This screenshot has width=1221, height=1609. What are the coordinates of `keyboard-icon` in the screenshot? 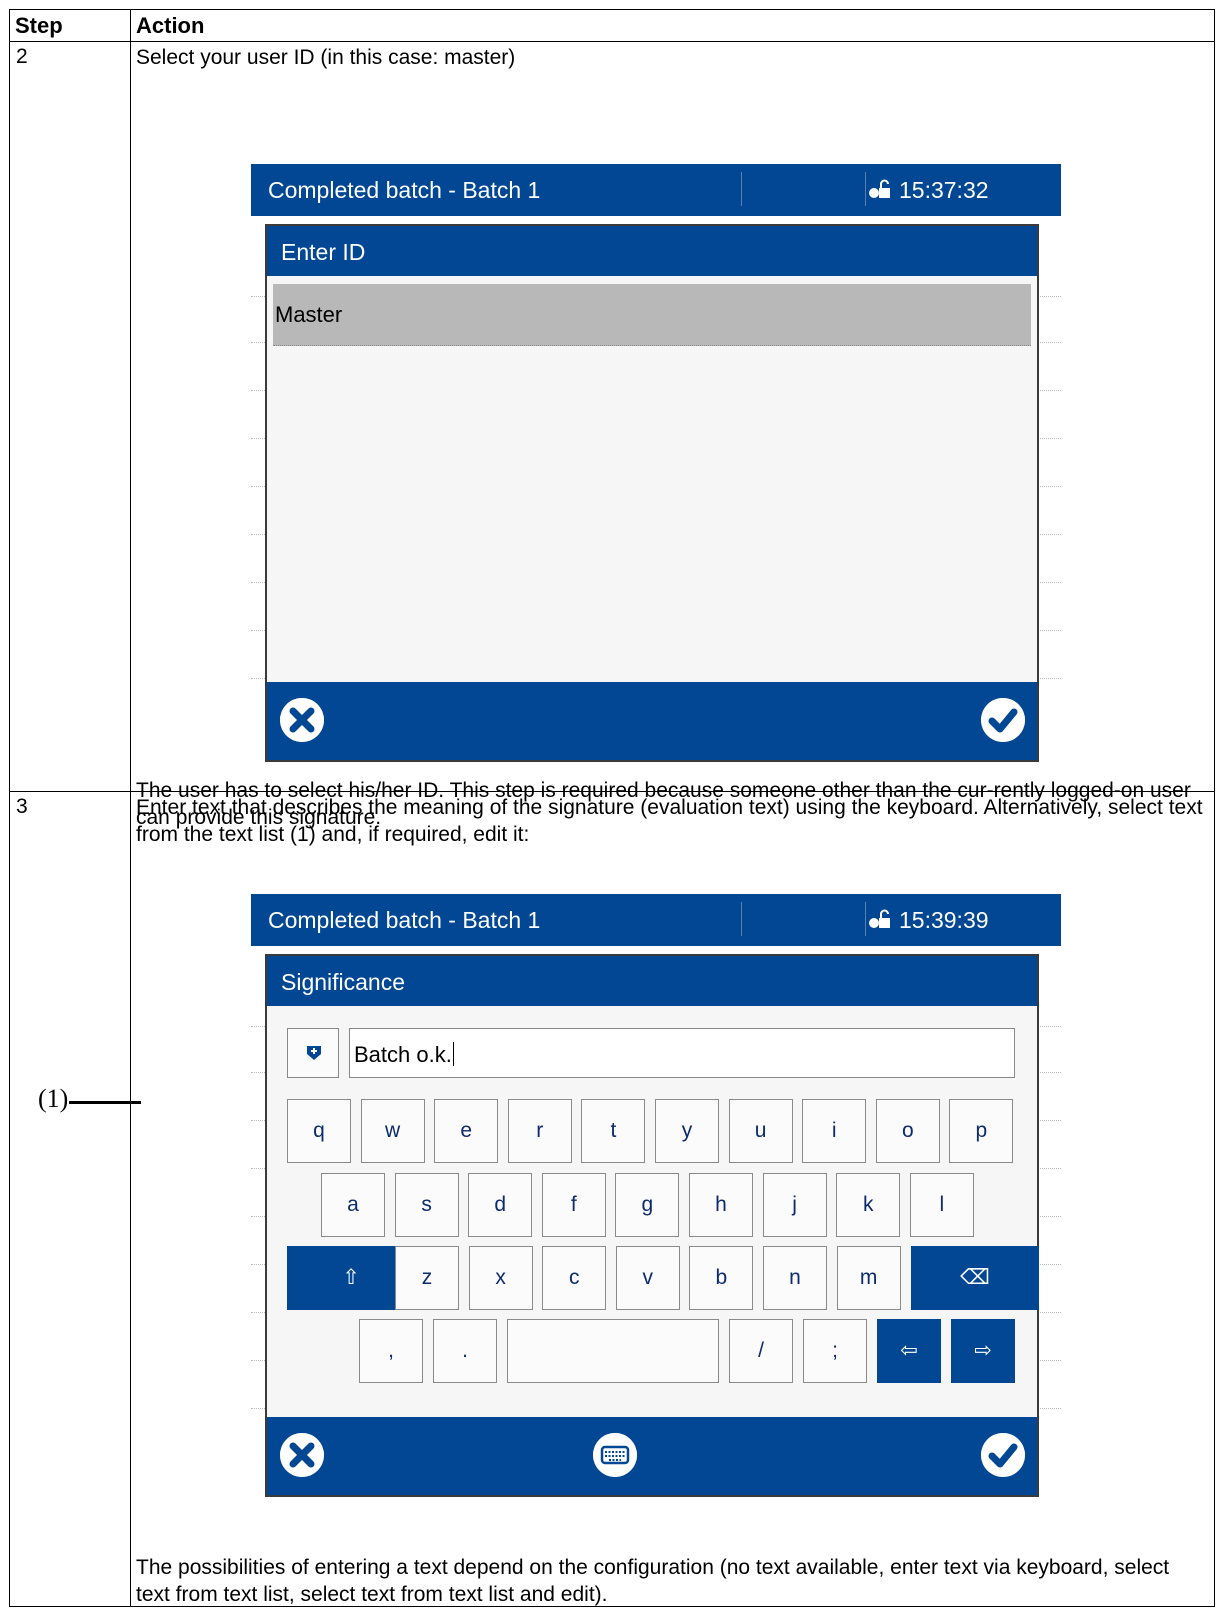 It's located at (615, 1455).